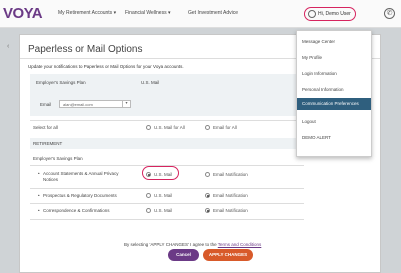 Image resolution: width=401 pixels, height=273 pixels. I want to click on menu-item-message-center: Message Center, so click(334, 42).